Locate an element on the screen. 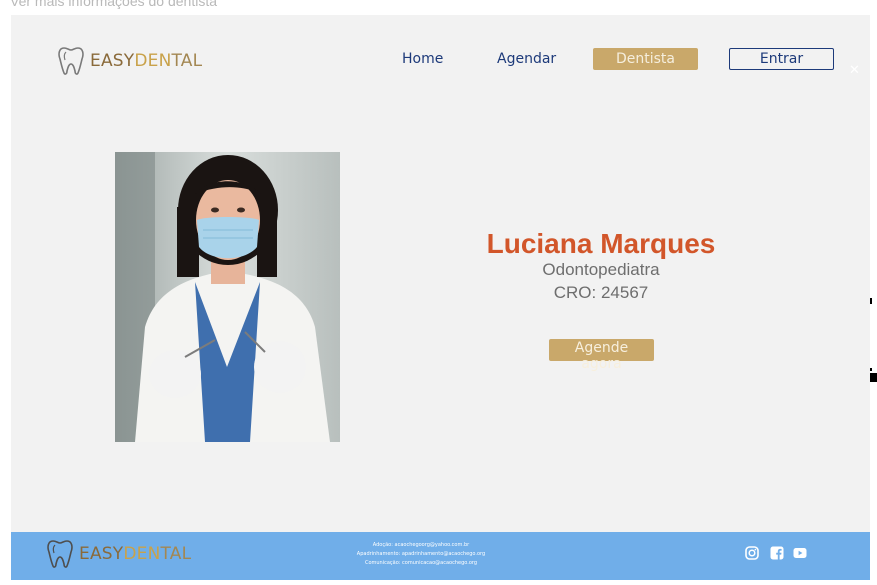 This screenshot has width=877, height=585. nav-agendar-link: Agendar is located at coordinates (526, 59).